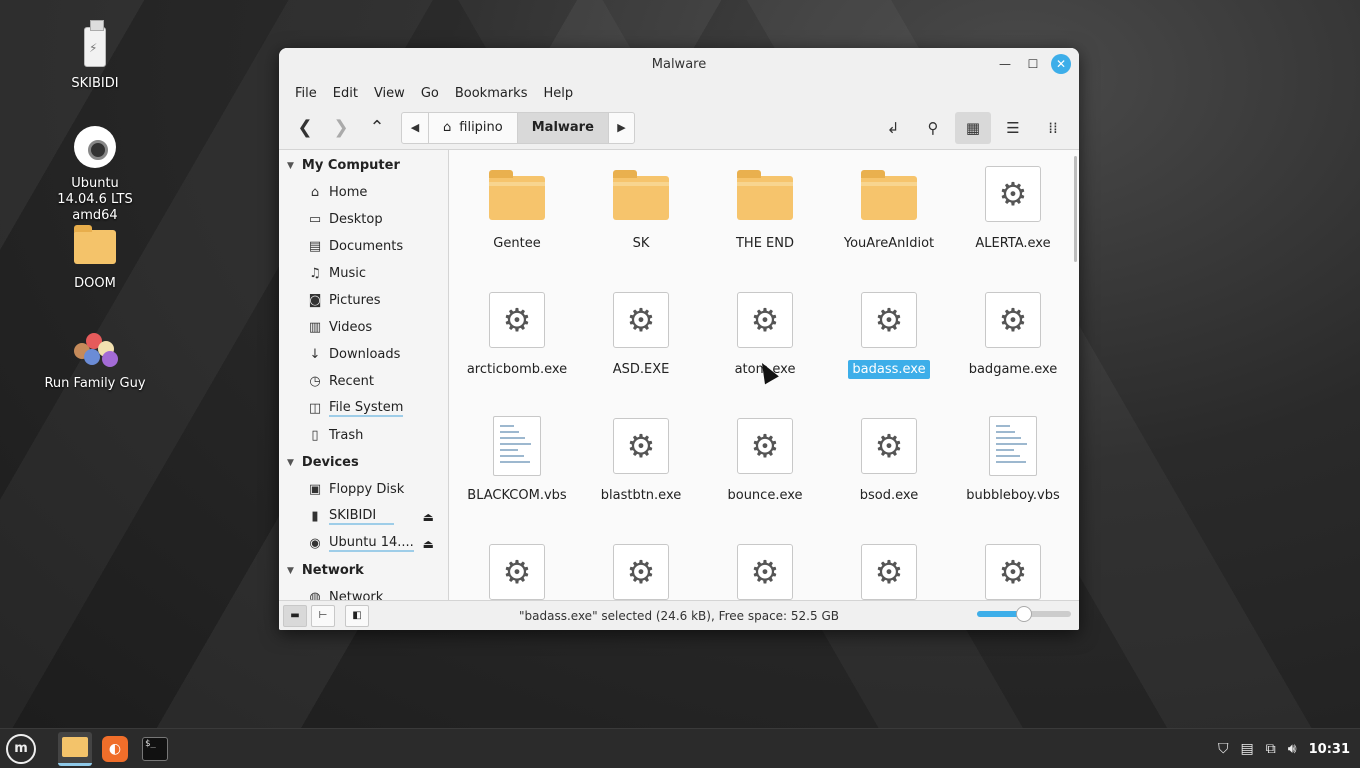 The image size is (1360, 768). I want to click on file-item: ⚙ bsod.exe, so click(889, 460).